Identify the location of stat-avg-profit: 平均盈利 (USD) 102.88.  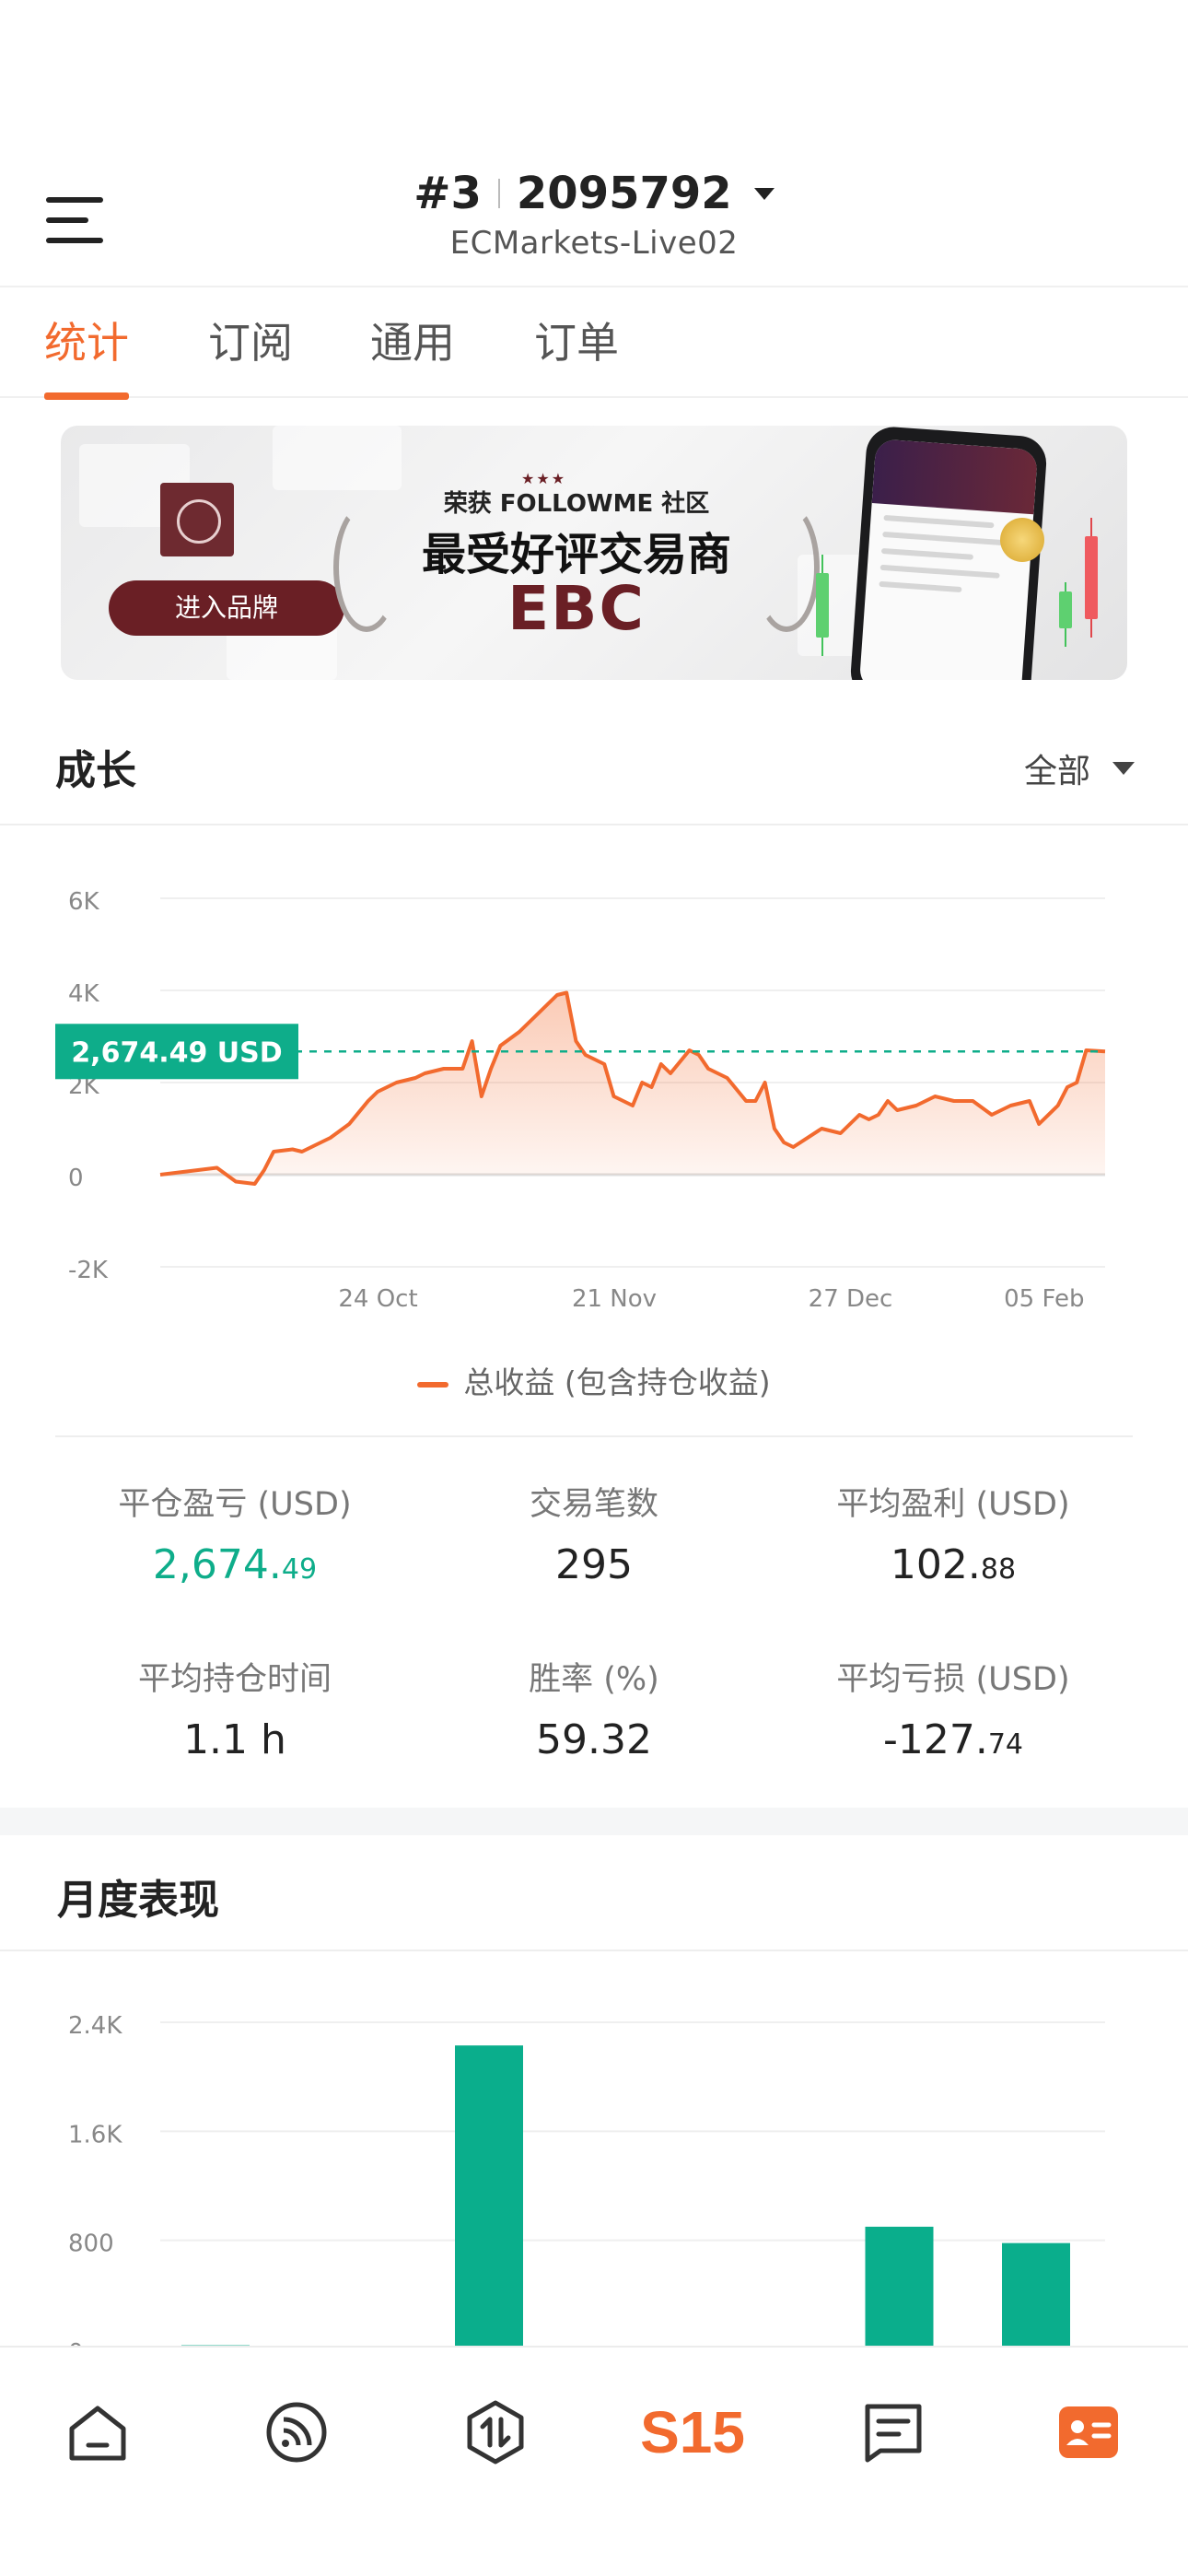
(954, 1533).